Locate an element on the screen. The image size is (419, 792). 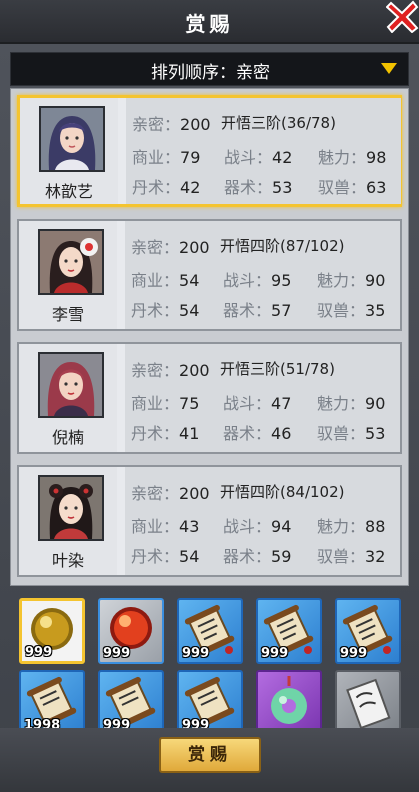
stat-commerce: 商业：79 is located at coordinates (166, 157).